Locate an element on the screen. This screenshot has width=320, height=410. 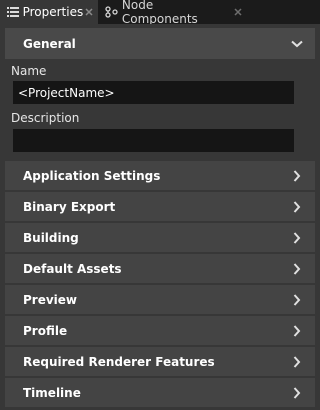
description-field is located at coordinates (153, 140).